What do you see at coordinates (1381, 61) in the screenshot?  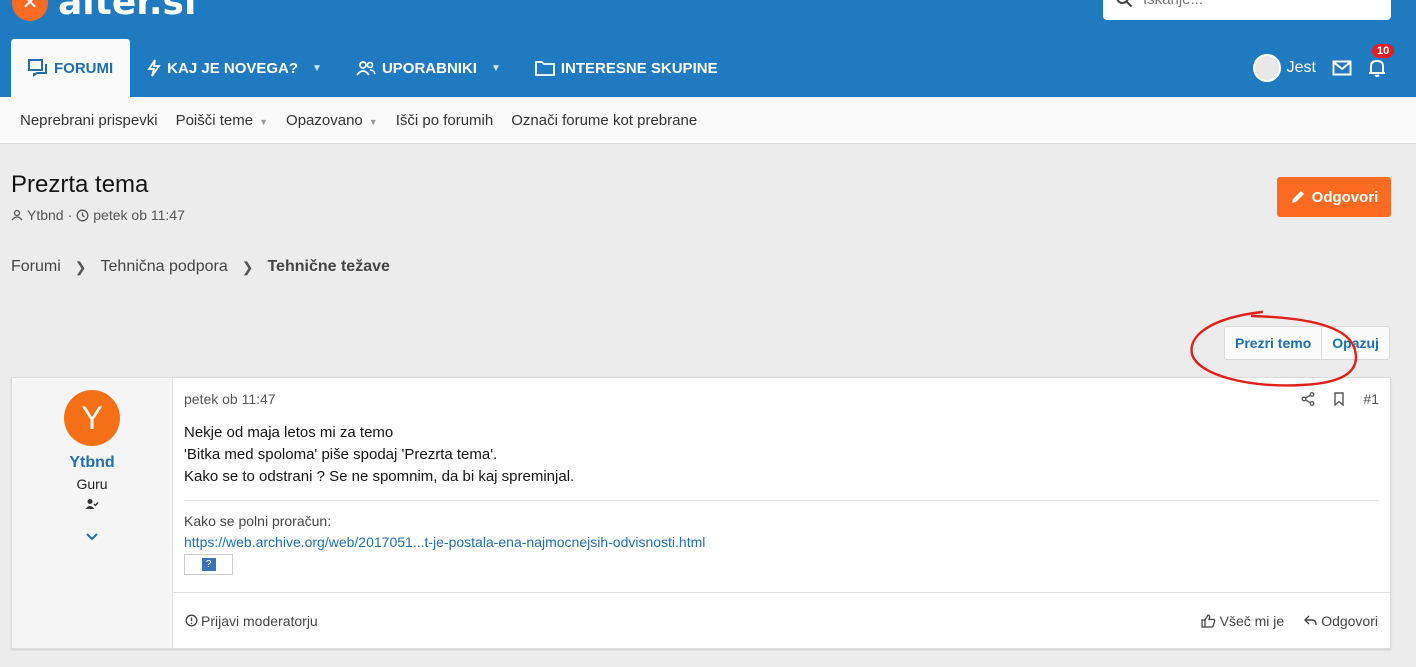 I see `bell-icon: 10` at bounding box center [1381, 61].